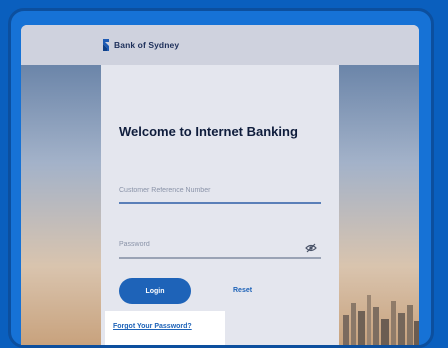 The image size is (448, 348). I want to click on reset-link: Reset, so click(242, 290).